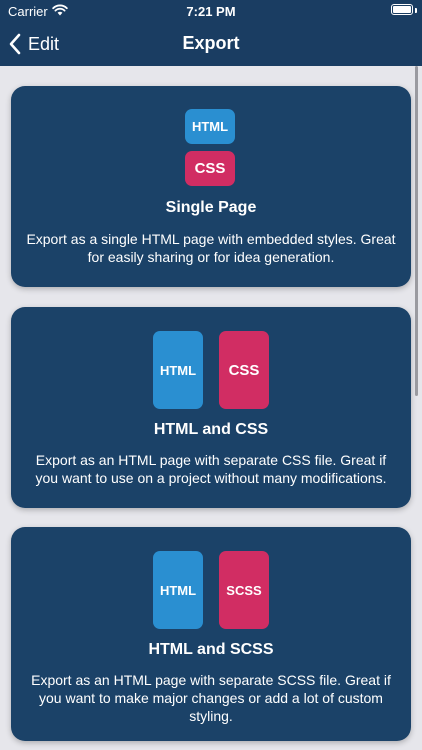 This screenshot has height=750, width=422. Describe the element at coordinates (210, 147) in the screenshot. I see `single-page-illustration: HTML CSS` at that location.